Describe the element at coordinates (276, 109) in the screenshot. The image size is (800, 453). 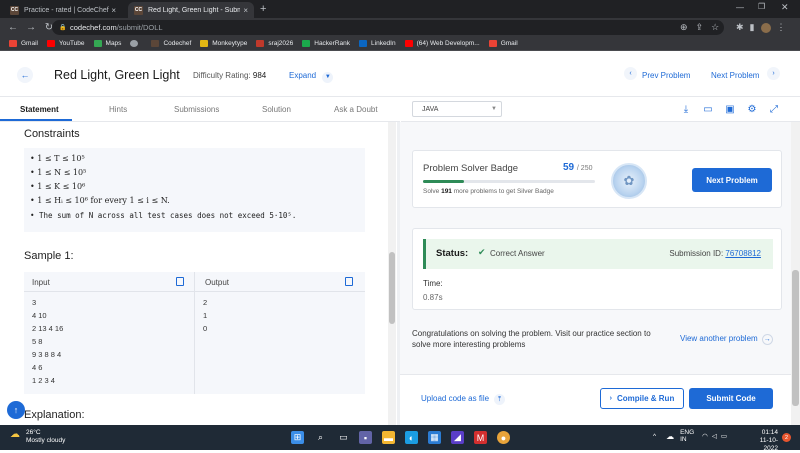
I see `tab-solution: Solution` at that location.